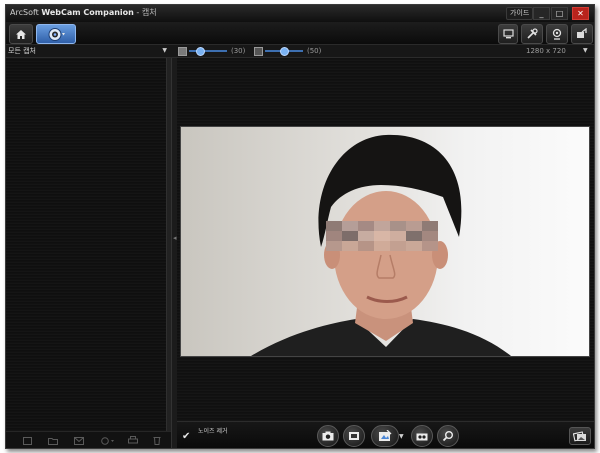 The width and height of the screenshot is (600, 453). Describe the element at coordinates (284, 51) in the screenshot. I see `contrast-slider-handle` at that location.